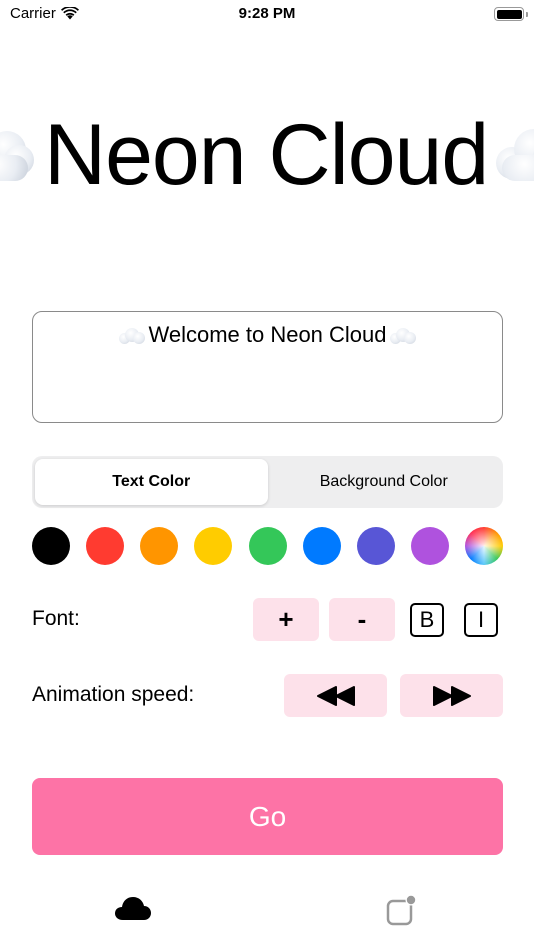 The height and width of the screenshot is (950, 534). Describe the element at coordinates (321, 546) in the screenshot. I see `swatch-blue` at that location.